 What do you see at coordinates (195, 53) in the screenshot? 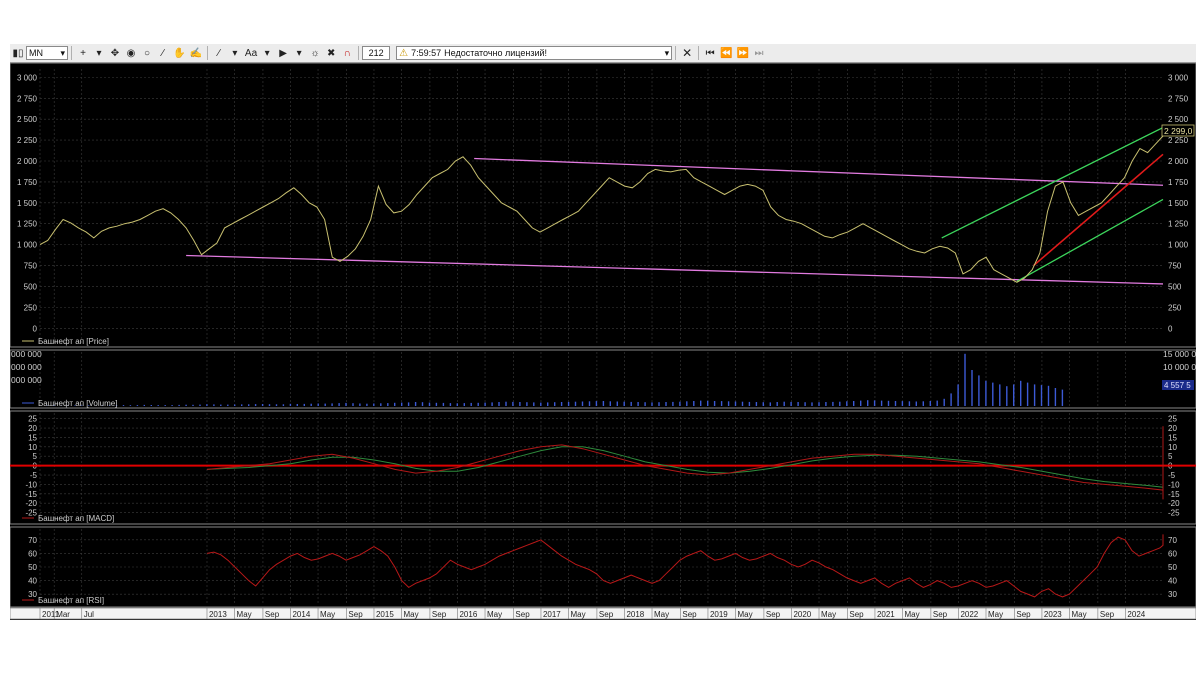
I see `pan-icon: ✍` at bounding box center [195, 53].